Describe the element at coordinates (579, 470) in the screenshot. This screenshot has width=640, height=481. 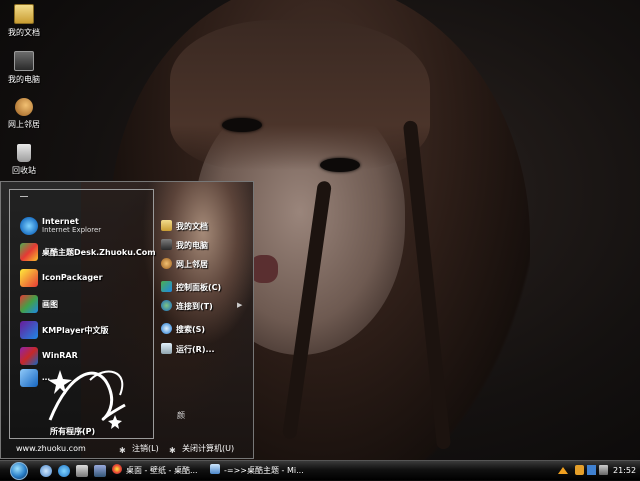
I see `tray-app-icon` at that location.